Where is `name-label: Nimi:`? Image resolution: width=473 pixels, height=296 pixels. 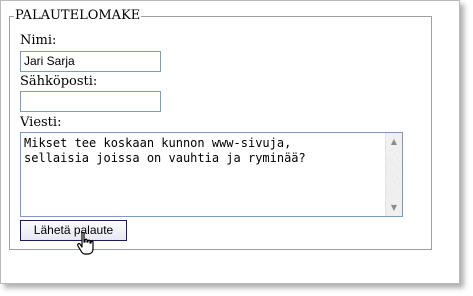
name-label: Nimi: is located at coordinates (38, 40).